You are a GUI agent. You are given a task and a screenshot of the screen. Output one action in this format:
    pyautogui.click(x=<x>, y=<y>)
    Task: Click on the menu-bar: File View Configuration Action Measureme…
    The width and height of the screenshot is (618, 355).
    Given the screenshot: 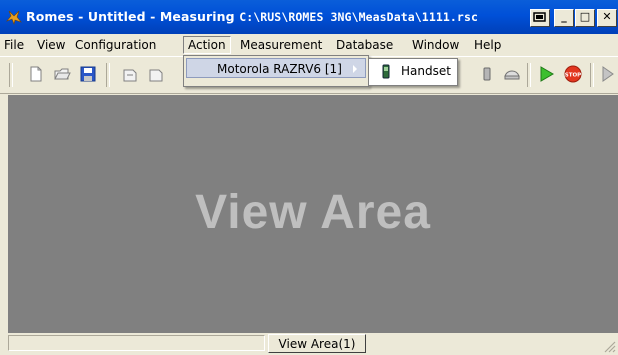 What is the action you would take?
    pyautogui.click(x=309, y=45)
    